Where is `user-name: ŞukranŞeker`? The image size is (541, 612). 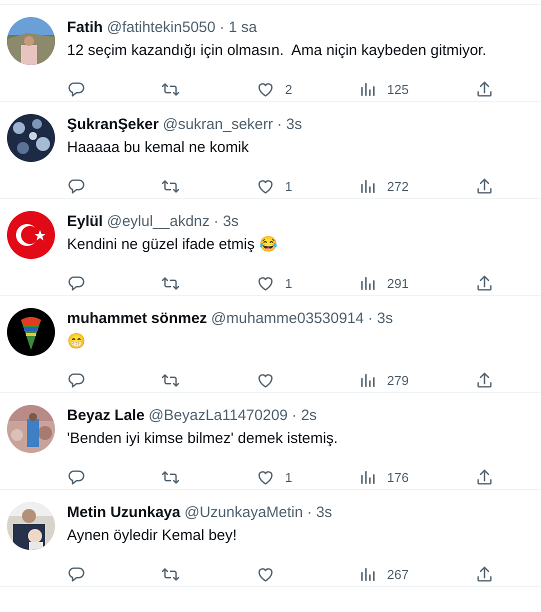
user-name: ŞukranŞeker is located at coordinates (113, 125).